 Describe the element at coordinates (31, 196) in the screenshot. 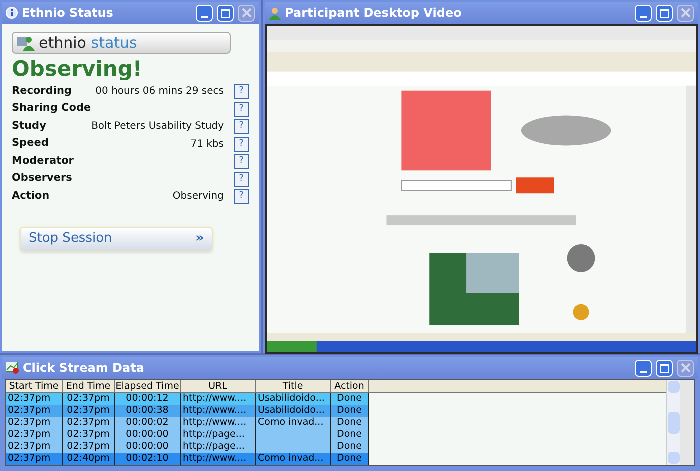

I see `field-label: Action` at that location.